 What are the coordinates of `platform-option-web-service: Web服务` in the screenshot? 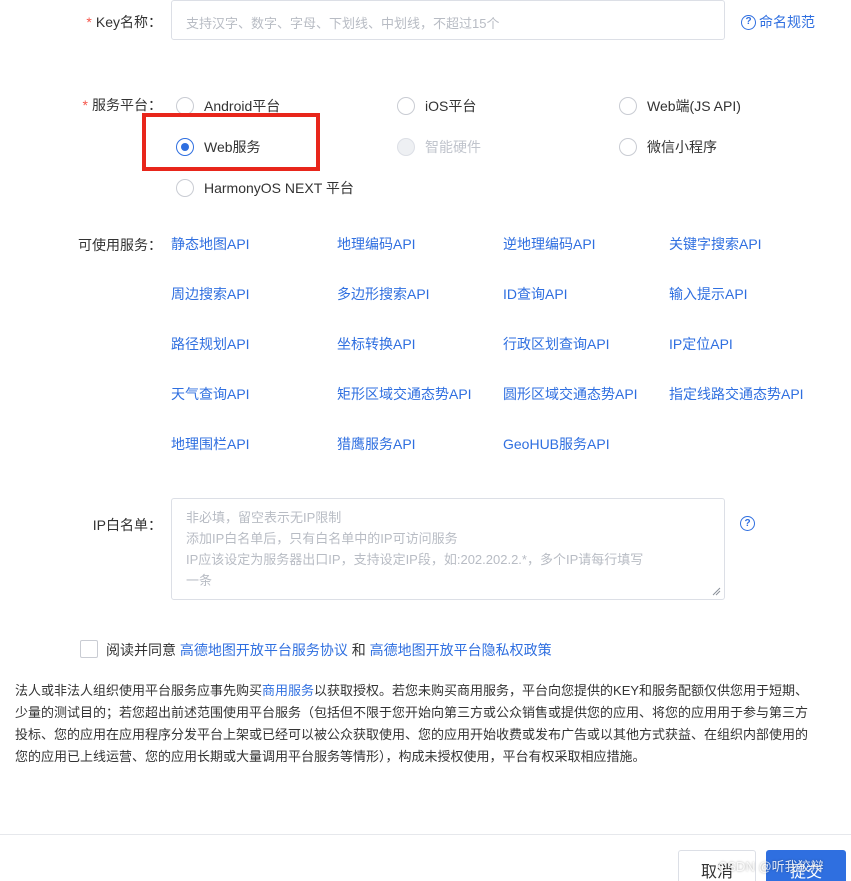 It's located at (218, 147).